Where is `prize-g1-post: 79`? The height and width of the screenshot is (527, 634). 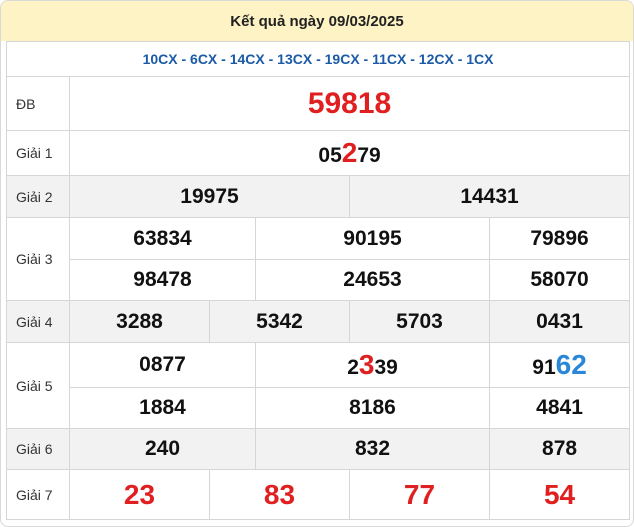
prize-g1-post: 79 is located at coordinates (369, 155).